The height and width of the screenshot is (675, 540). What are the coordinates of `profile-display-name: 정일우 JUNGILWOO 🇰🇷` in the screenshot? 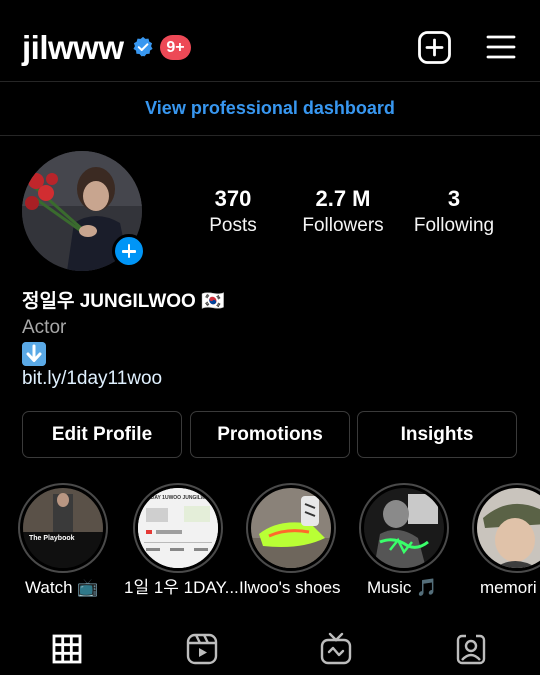 It's located at (123, 301).